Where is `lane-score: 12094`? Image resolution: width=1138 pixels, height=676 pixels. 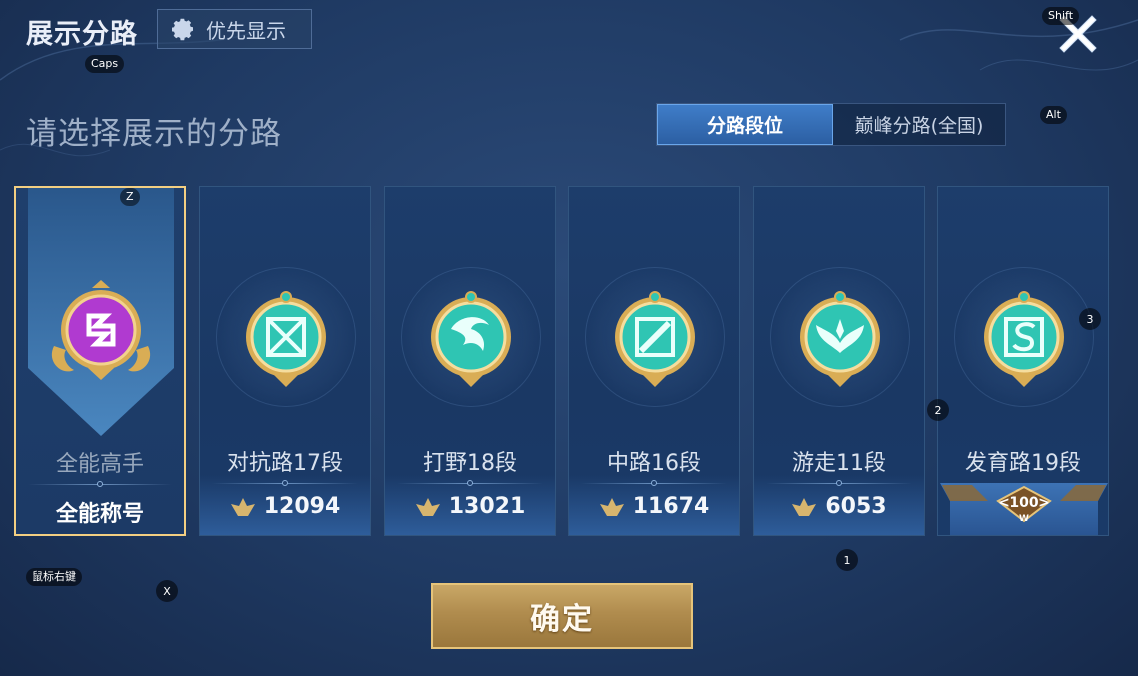 lane-score: 12094 is located at coordinates (285, 506).